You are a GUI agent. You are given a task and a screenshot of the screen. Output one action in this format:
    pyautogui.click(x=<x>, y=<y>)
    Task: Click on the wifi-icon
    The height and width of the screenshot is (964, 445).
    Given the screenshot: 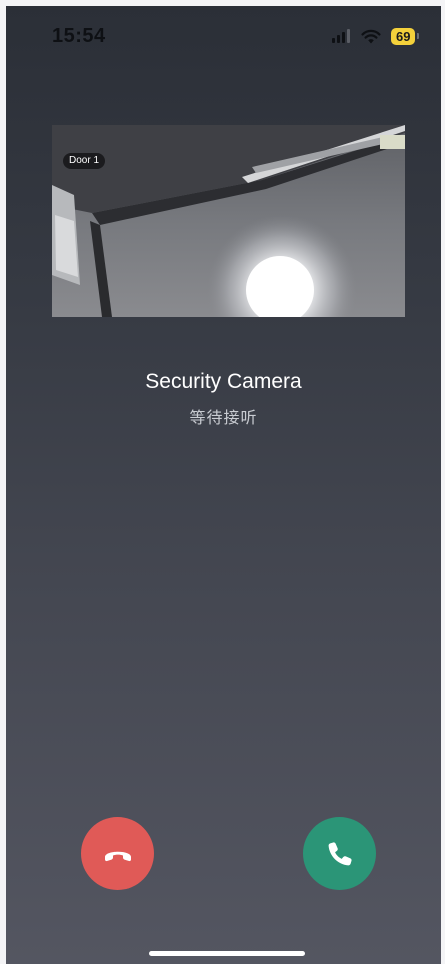 What is the action you would take?
    pyautogui.click(x=371, y=36)
    